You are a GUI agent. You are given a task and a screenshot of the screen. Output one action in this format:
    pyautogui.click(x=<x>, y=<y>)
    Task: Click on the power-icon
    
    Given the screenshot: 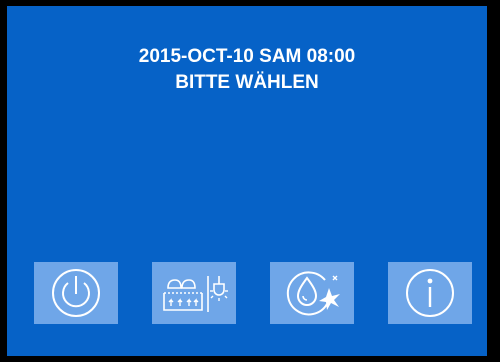 What is the action you would take?
    pyautogui.click(x=76, y=293)
    